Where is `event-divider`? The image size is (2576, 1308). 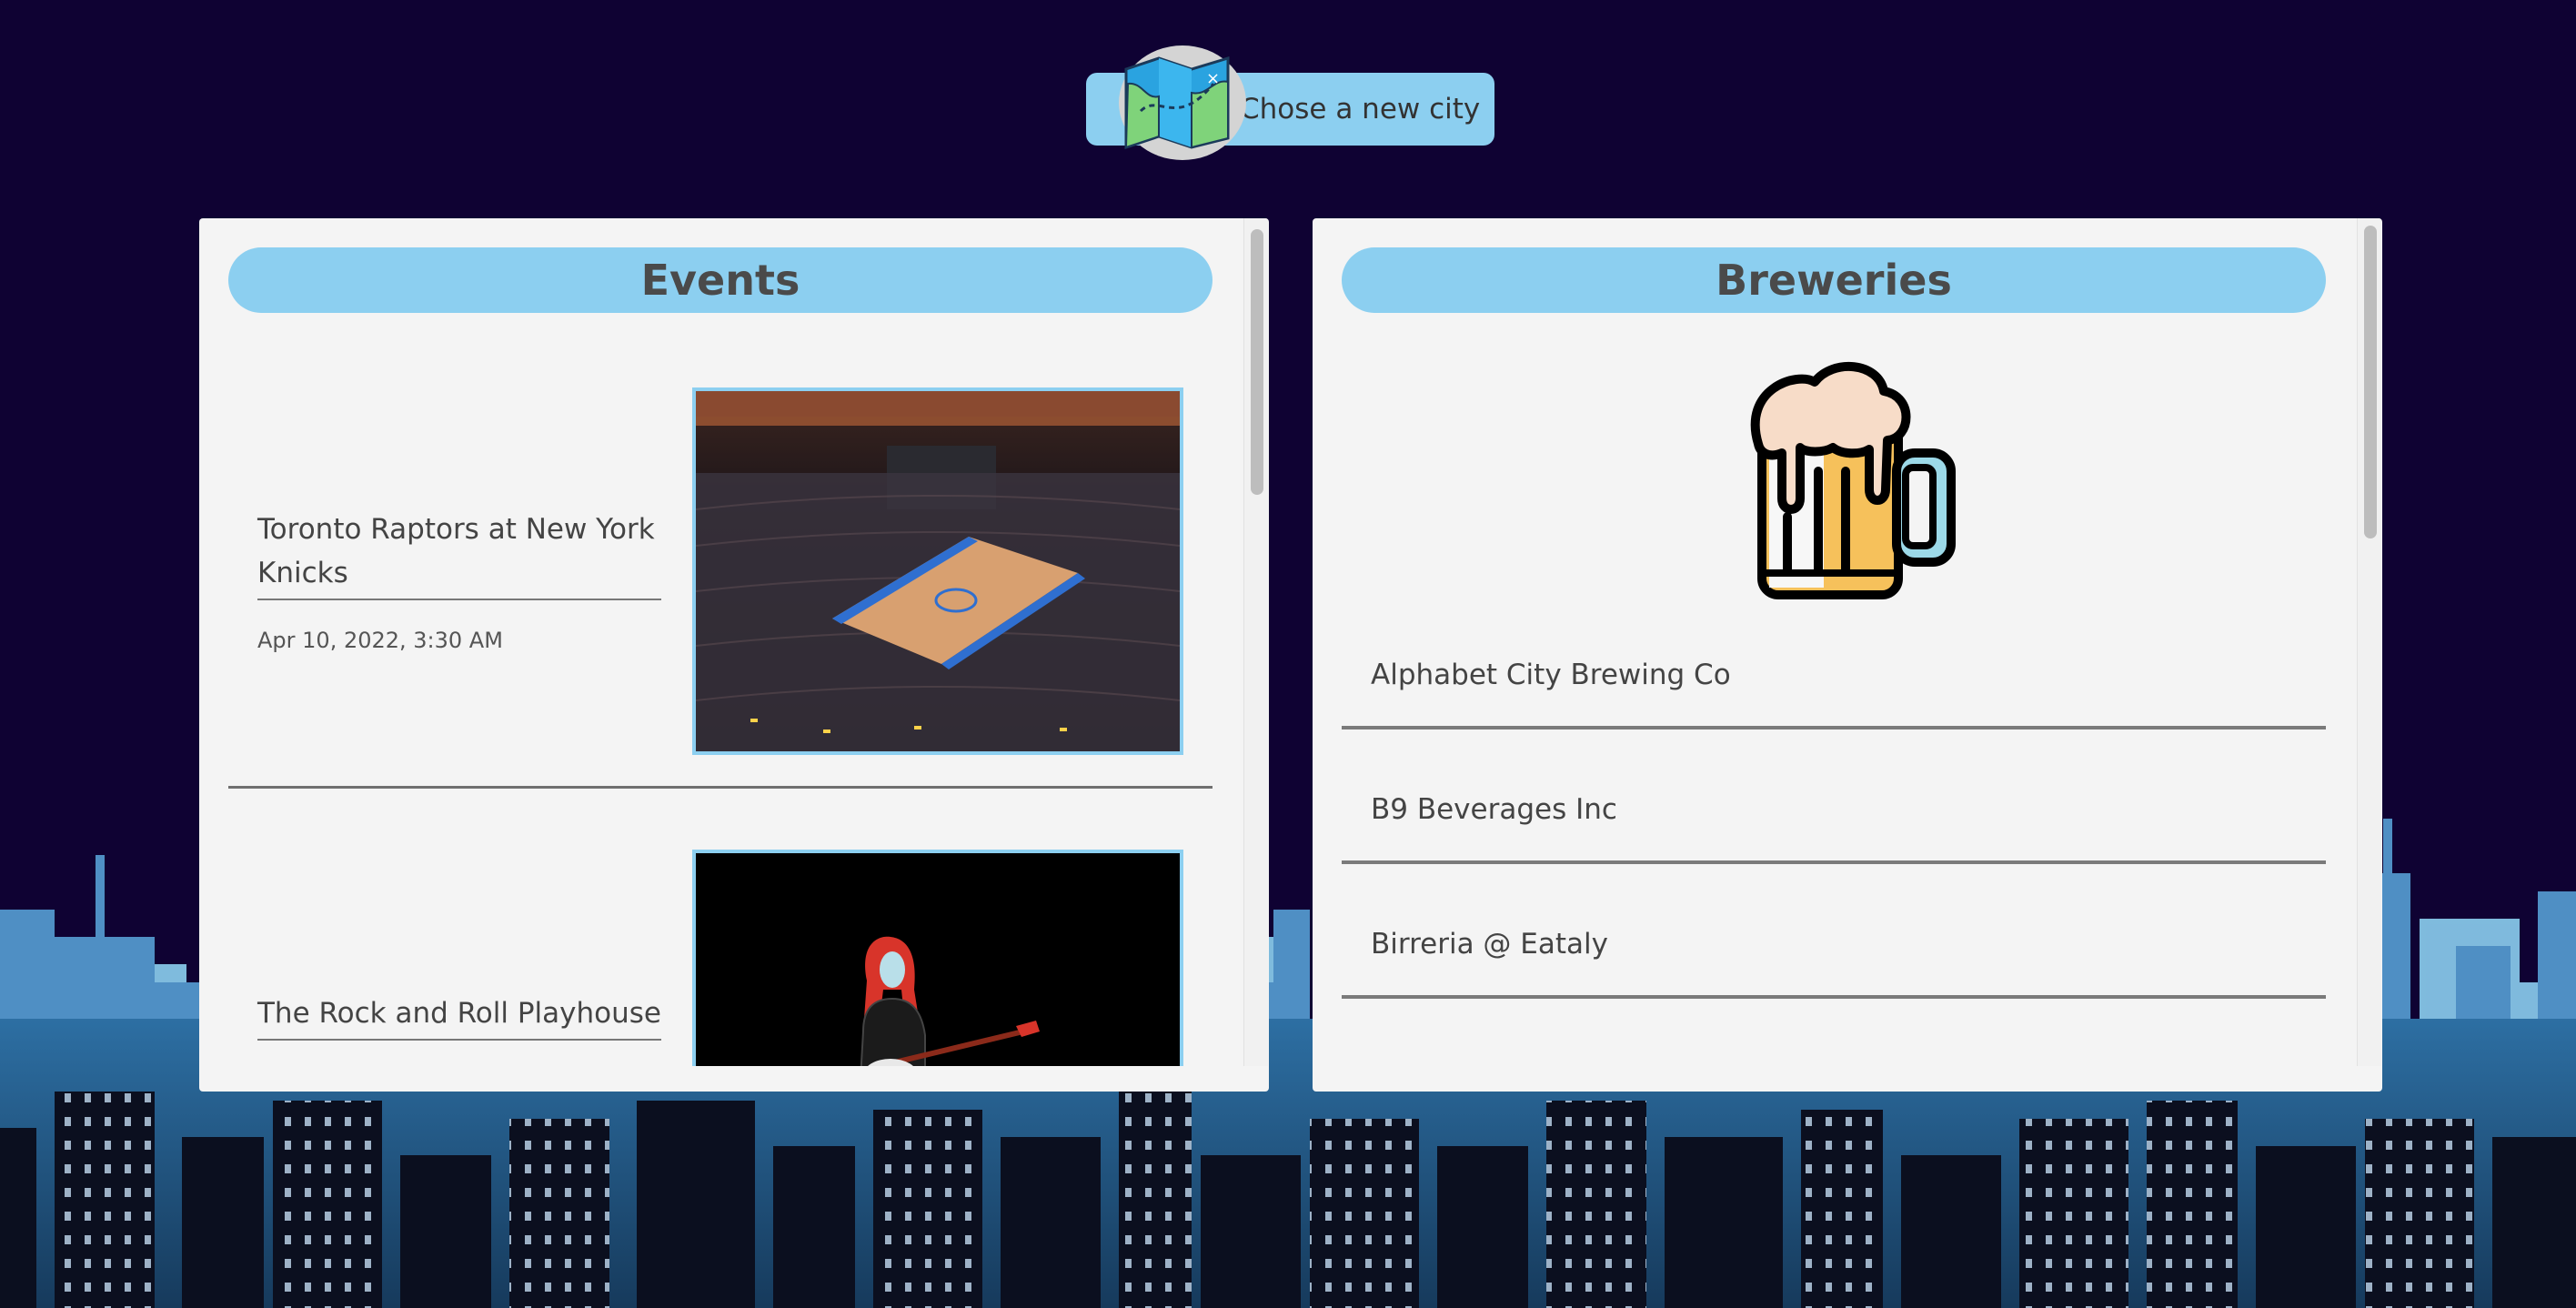 event-divider is located at coordinates (720, 788).